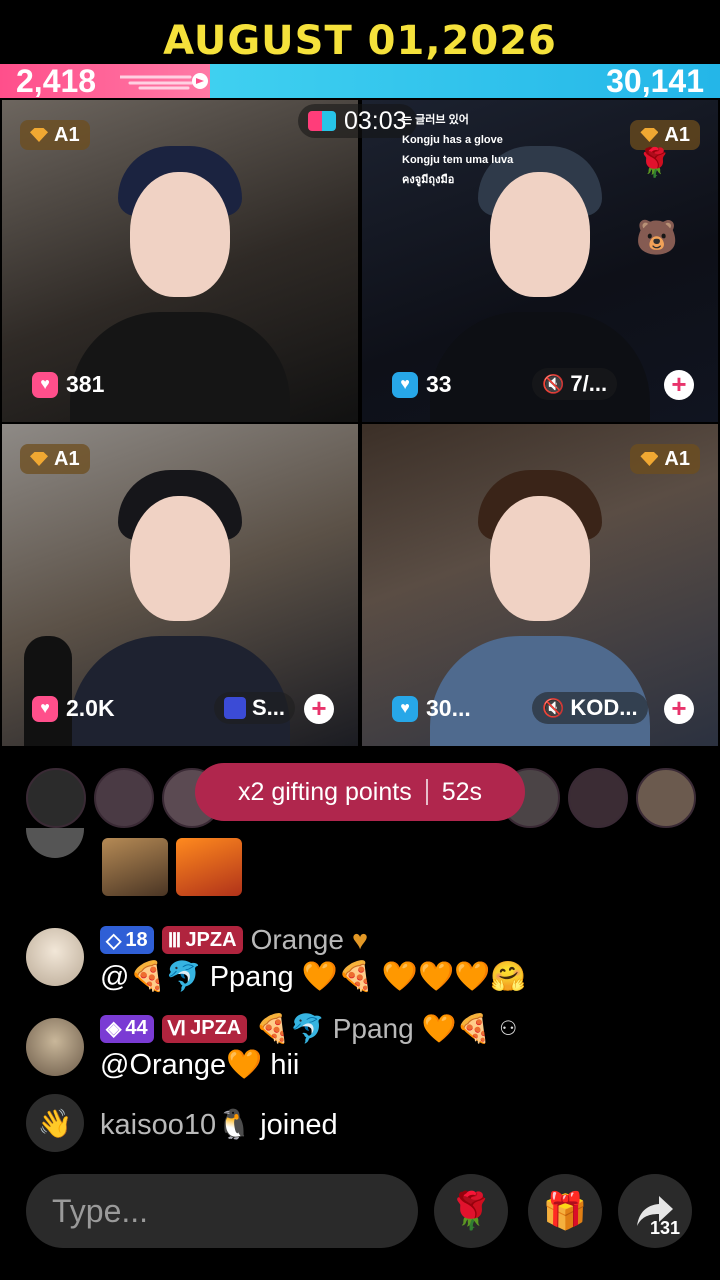 This screenshot has height=1280, width=720. Describe the element at coordinates (373, 1028) in the screenshot. I see `chat-username: 🍕🐬 Ppang 🧡🍕` at that location.